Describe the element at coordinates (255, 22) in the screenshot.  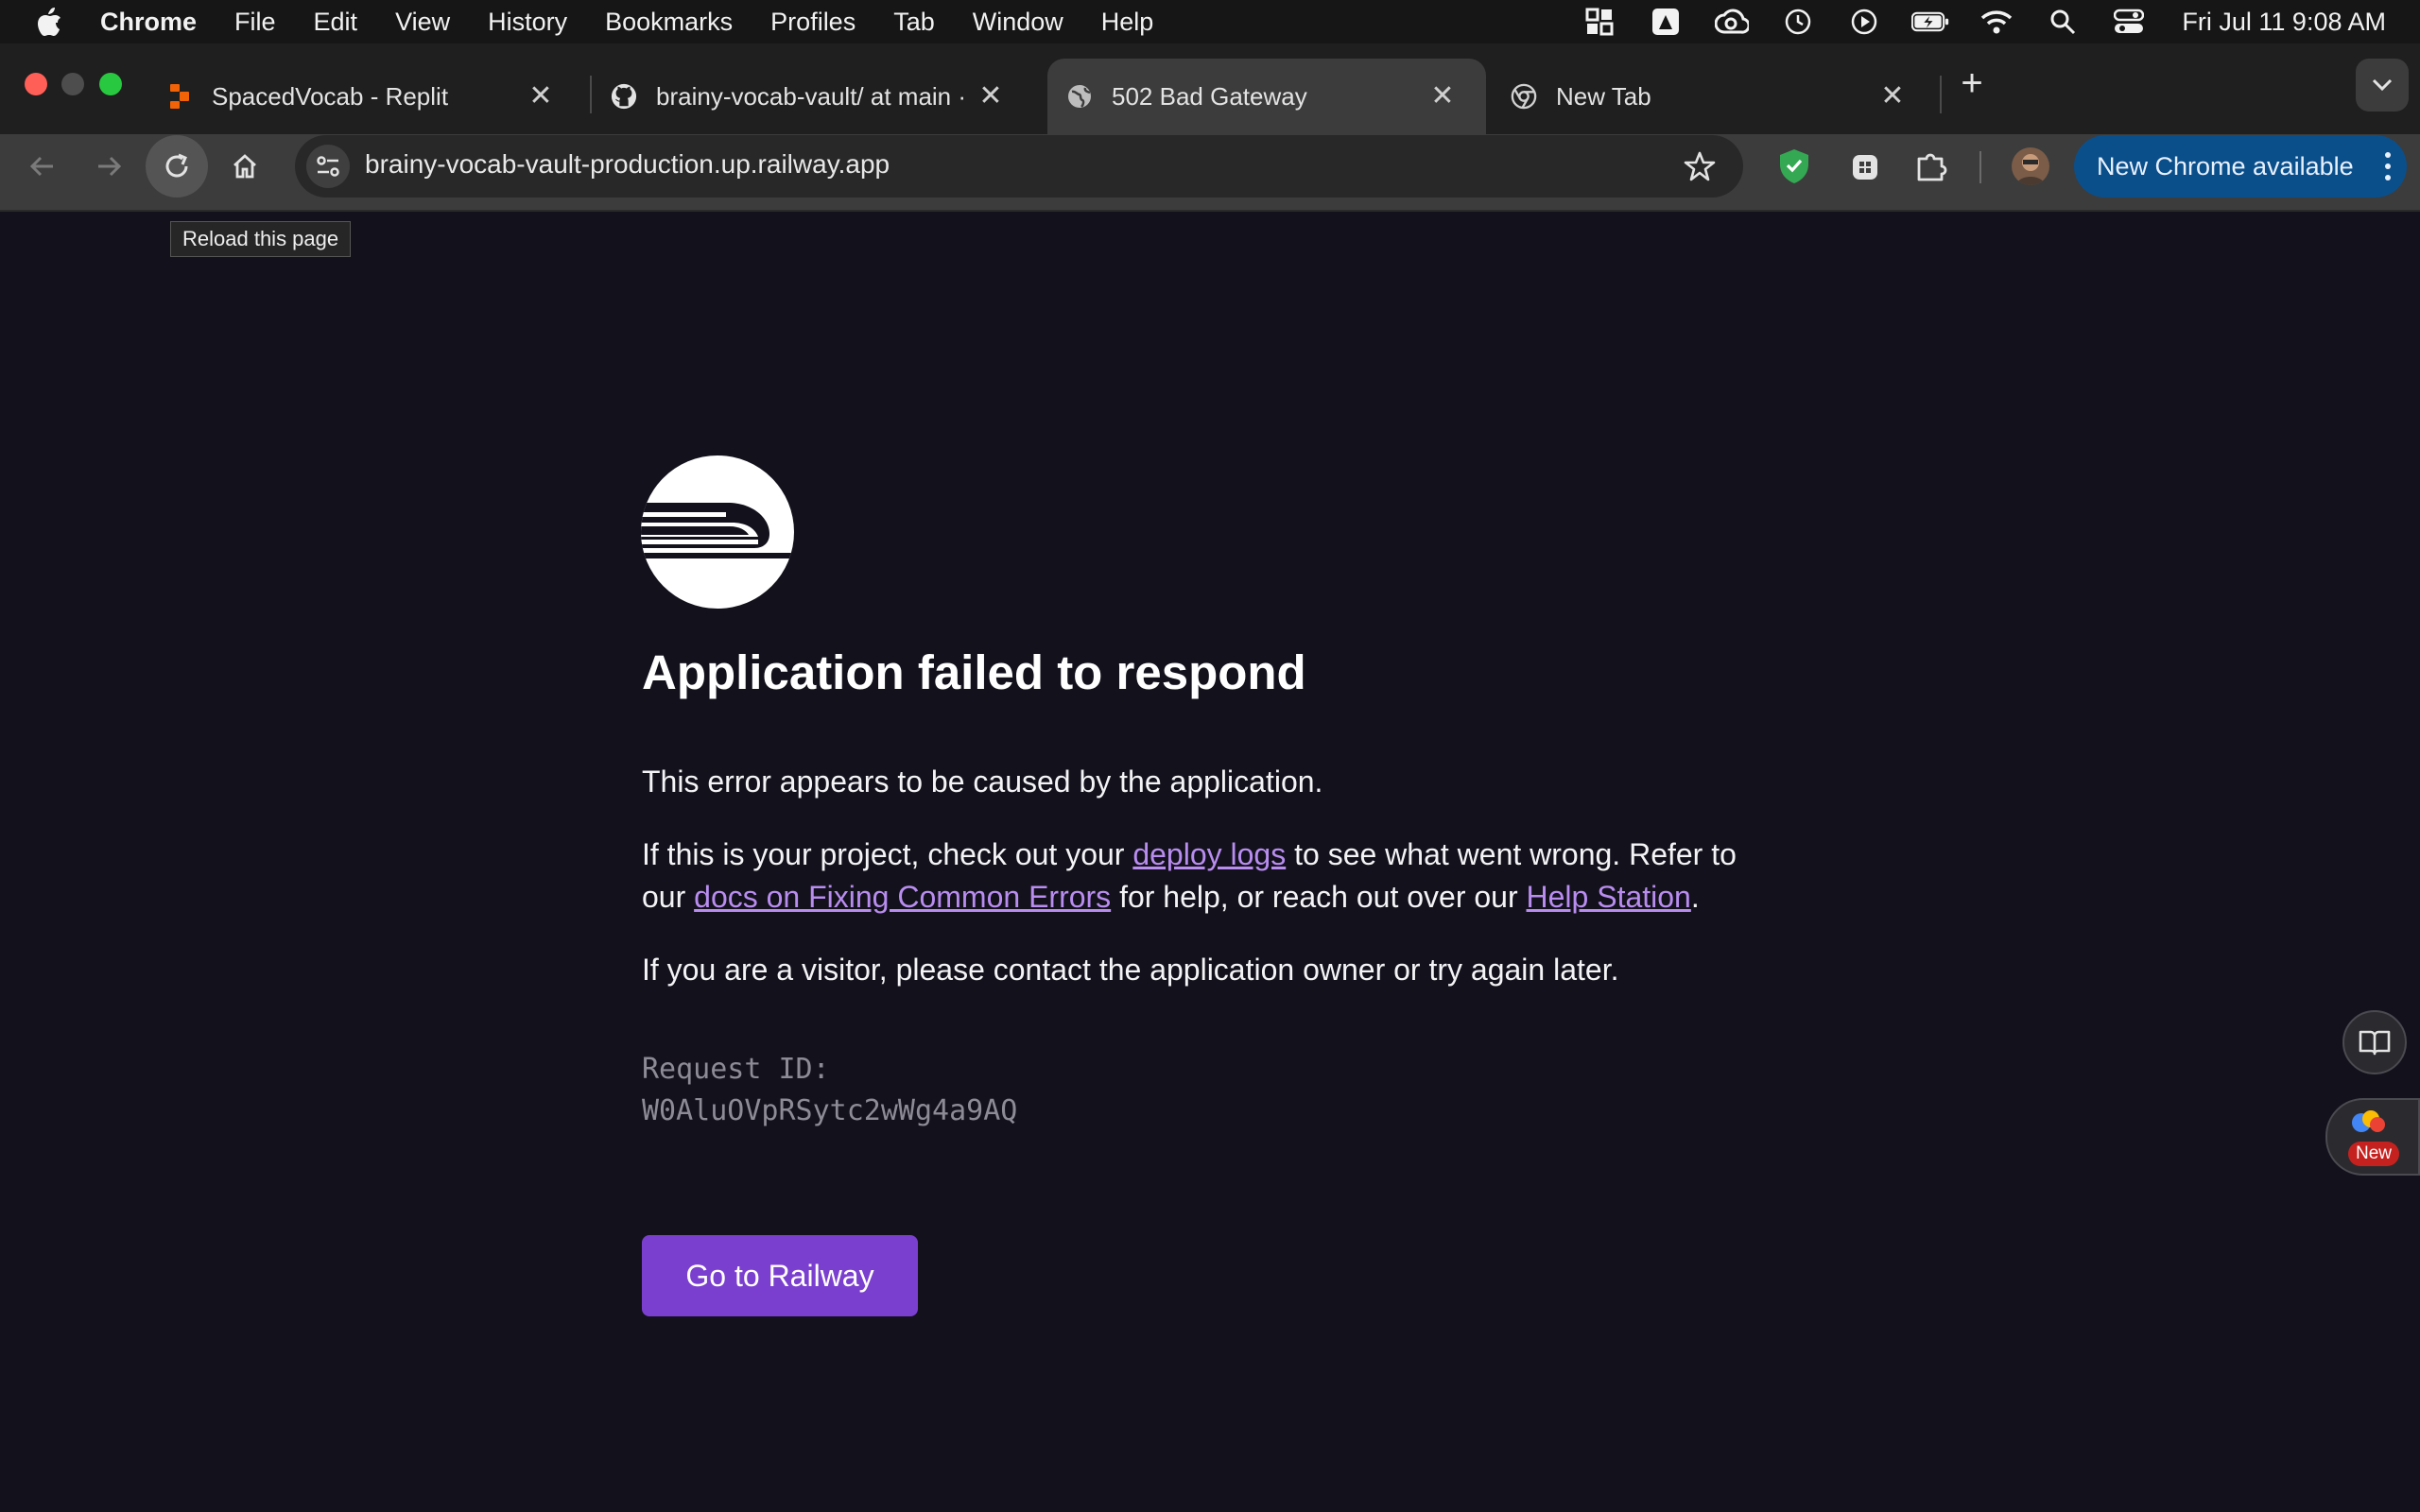
I see `menu-file: File` at that location.